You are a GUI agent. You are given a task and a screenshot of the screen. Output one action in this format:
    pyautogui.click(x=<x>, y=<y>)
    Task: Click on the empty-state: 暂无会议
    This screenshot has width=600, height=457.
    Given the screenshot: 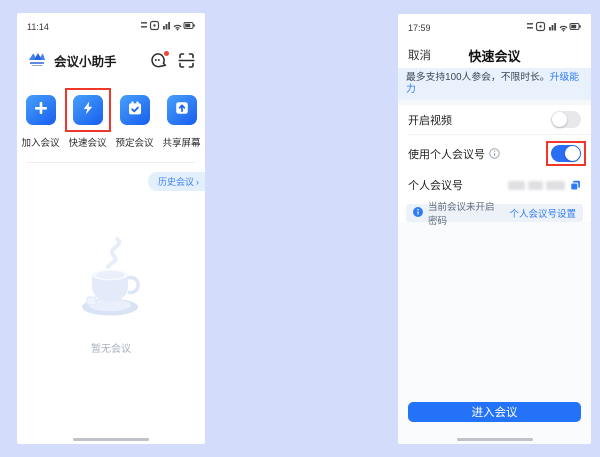 What is the action you would take?
    pyautogui.click(x=111, y=294)
    